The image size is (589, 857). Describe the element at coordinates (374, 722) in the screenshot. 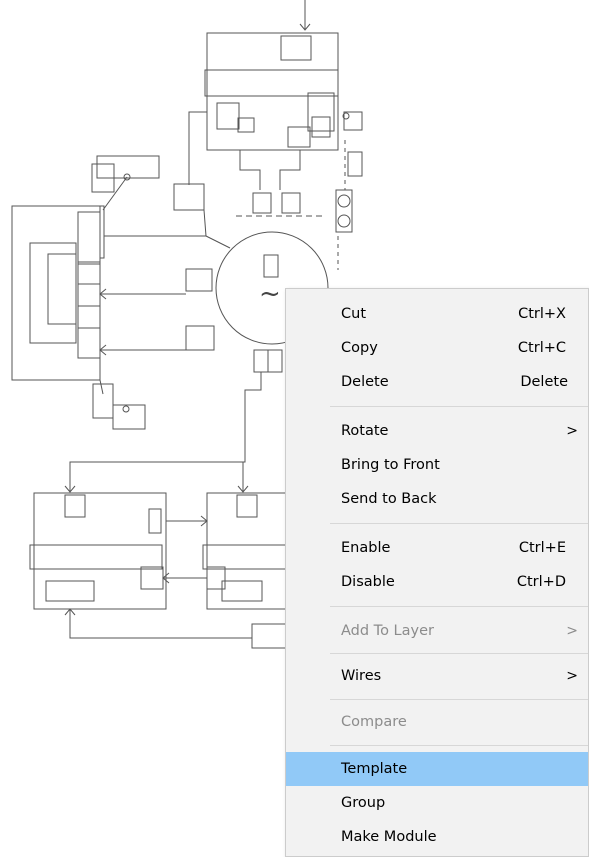

I see `menu-item-compare-label: Compare` at that location.